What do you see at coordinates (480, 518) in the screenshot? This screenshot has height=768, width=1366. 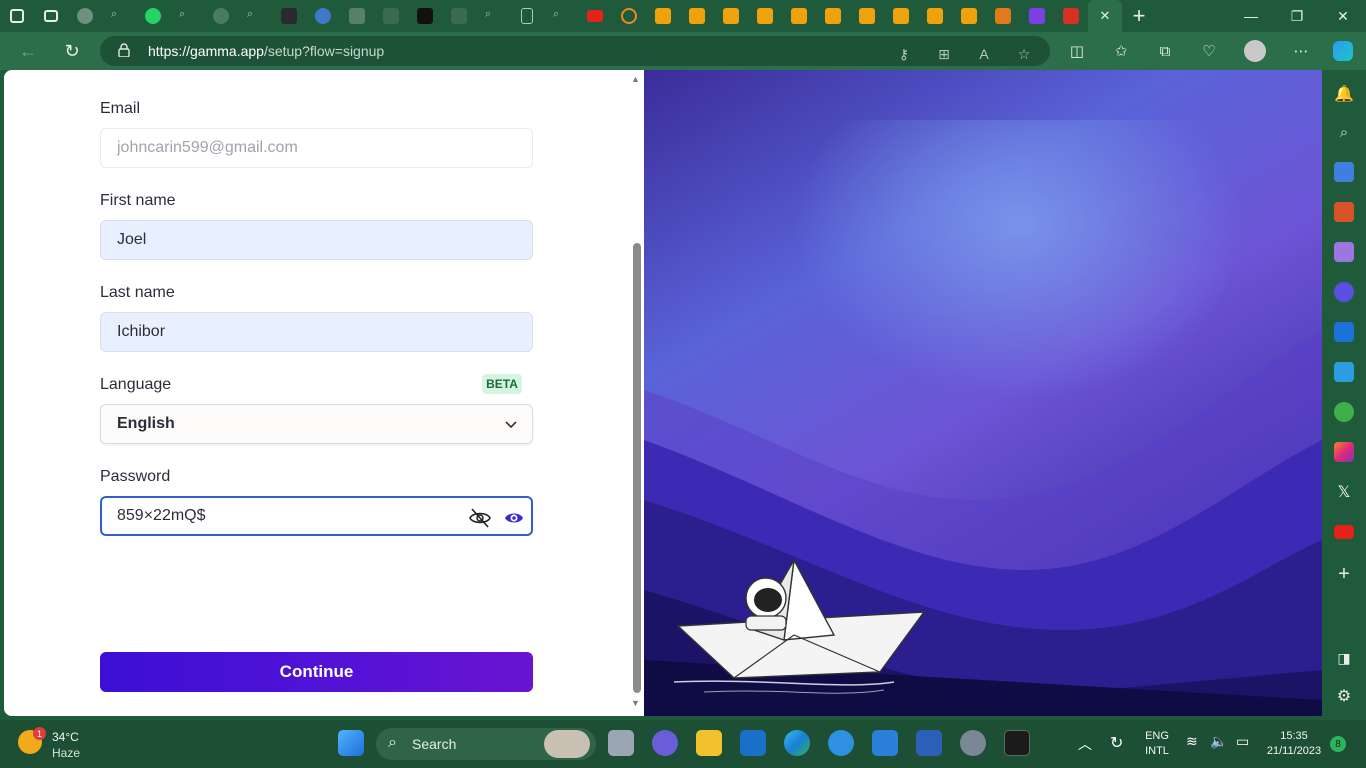 I see `eye-off-icon` at bounding box center [480, 518].